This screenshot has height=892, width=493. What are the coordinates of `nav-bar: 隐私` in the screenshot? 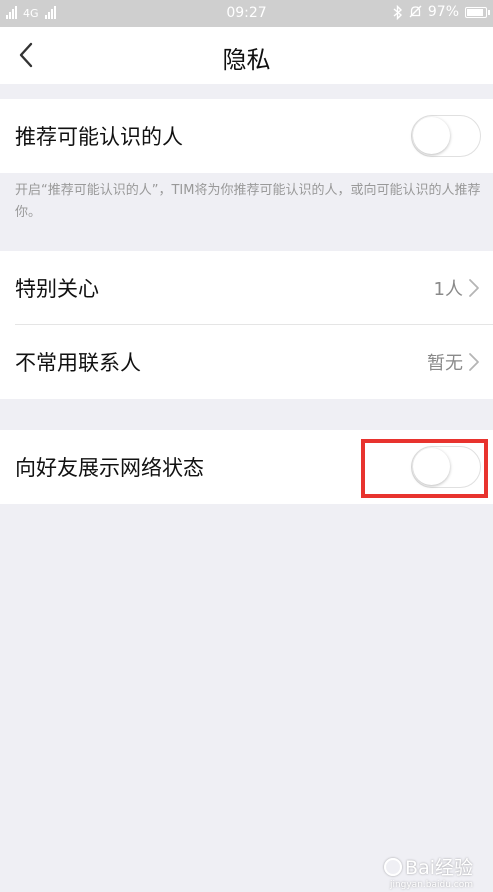 It's located at (246, 55).